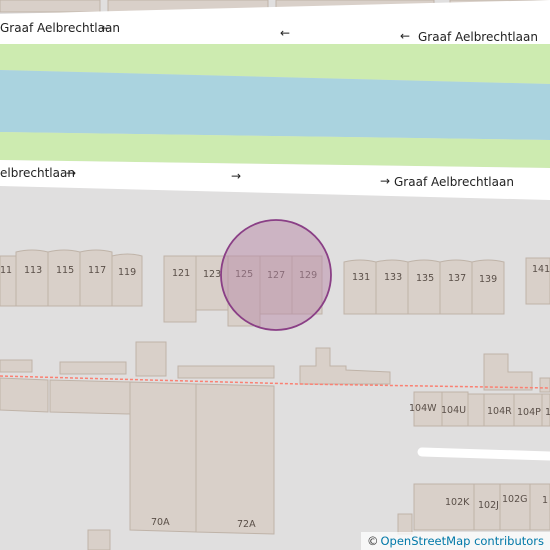  I want to click on house-number: 115, so click(65, 270).